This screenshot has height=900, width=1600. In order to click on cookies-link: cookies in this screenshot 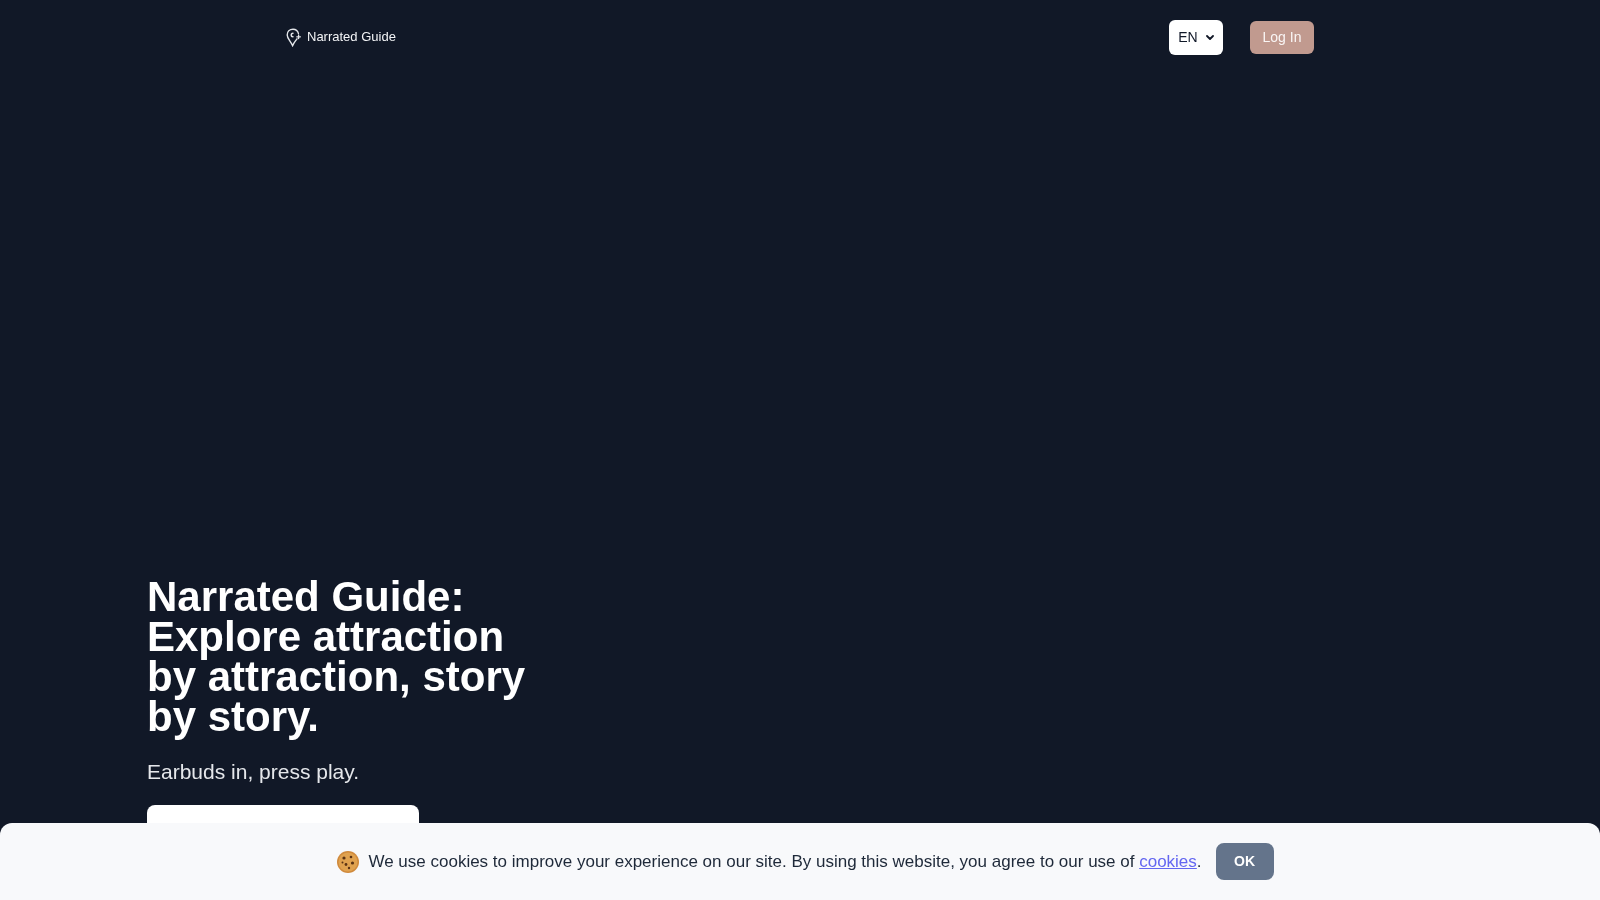, I will do `click(1168, 861)`.